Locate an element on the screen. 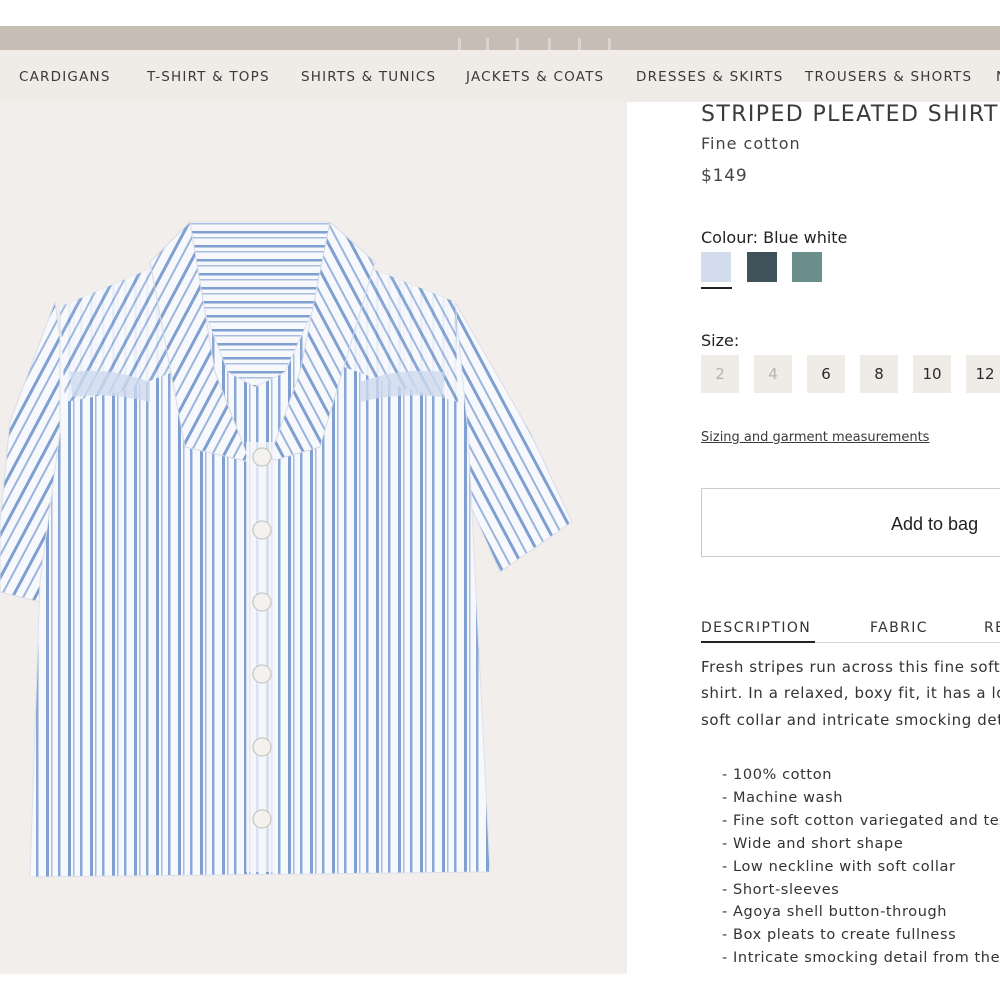 The height and width of the screenshot is (1000, 1000). top-bar is located at coordinates (500, 13).